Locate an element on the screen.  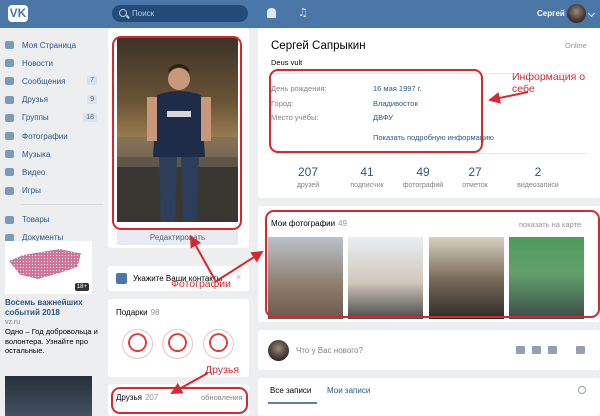
search-placeholder: Поиск is located at coordinates (143, 13).